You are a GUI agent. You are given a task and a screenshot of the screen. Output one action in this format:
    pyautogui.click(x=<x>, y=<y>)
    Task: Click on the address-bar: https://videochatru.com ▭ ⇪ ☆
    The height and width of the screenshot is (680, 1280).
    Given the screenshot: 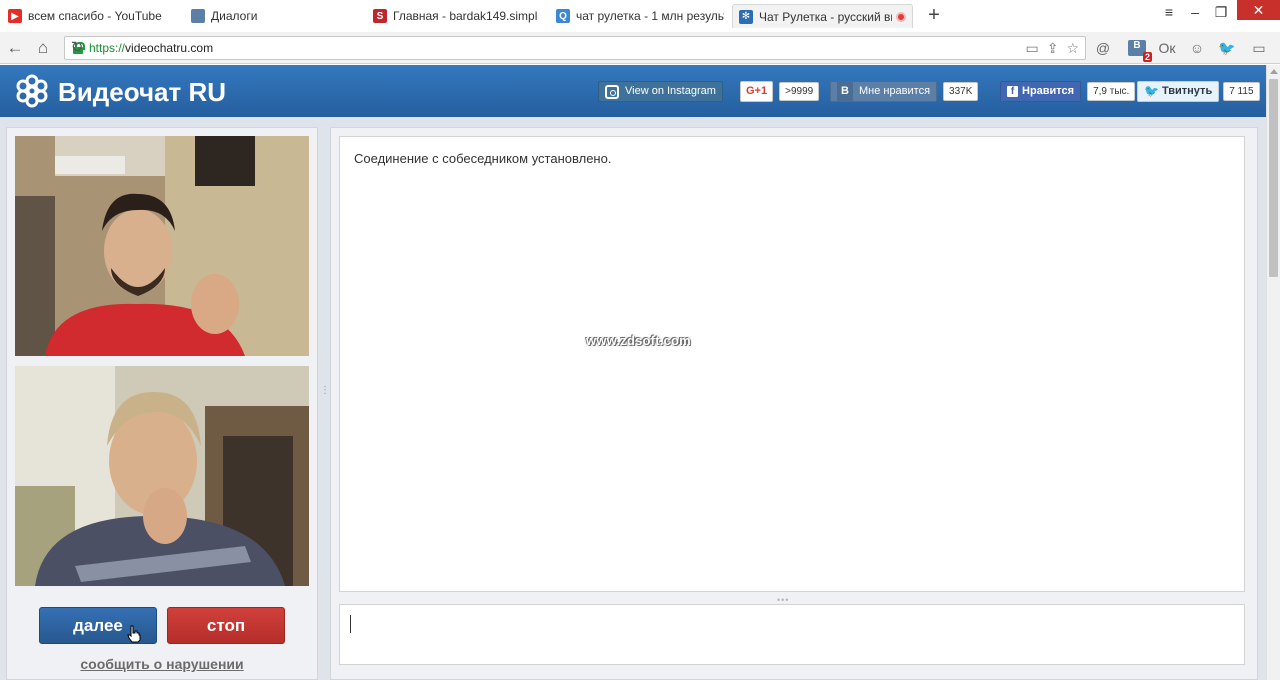 What is the action you would take?
    pyautogui.click(x=575, y=48)
    